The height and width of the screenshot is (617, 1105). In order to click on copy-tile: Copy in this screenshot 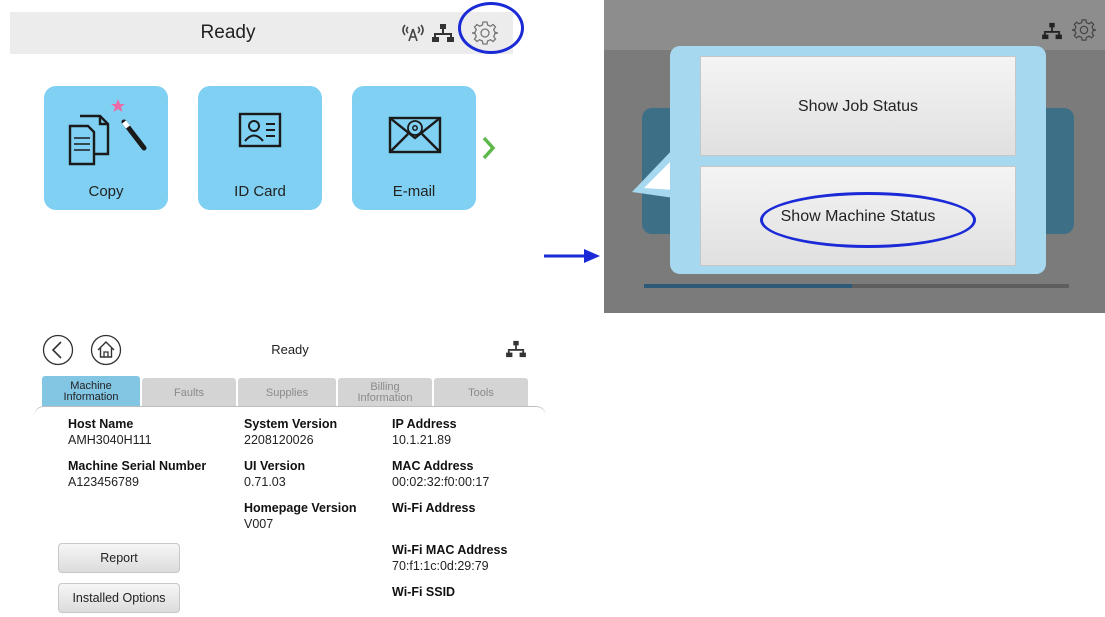, I will do `click(106, 148)`.